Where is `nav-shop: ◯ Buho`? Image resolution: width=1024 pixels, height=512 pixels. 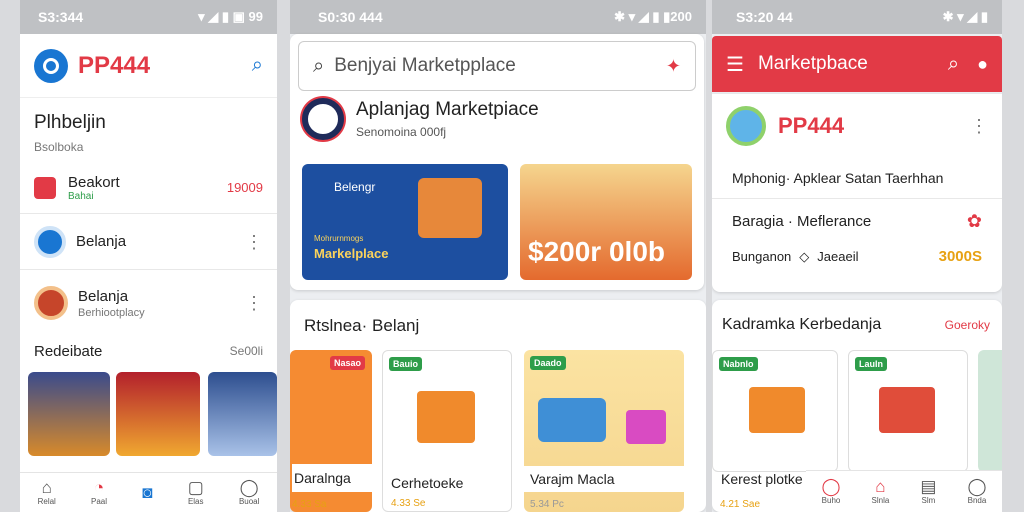
nav-shop: ◯ Buho is located at coordinates (831, 491).